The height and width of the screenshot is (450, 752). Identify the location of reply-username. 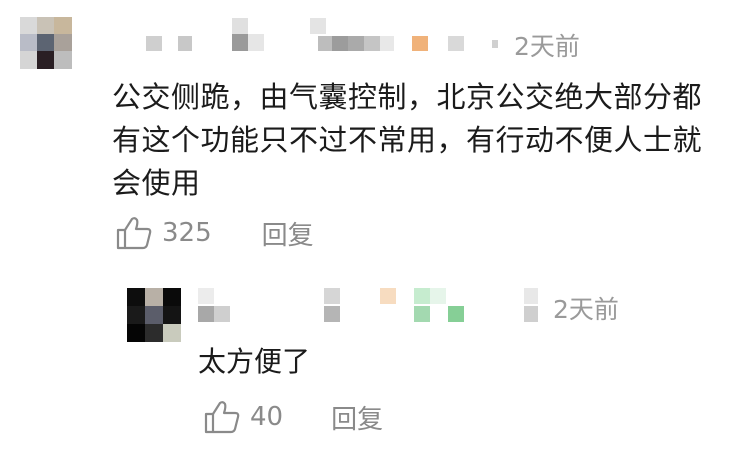
(371, 308).